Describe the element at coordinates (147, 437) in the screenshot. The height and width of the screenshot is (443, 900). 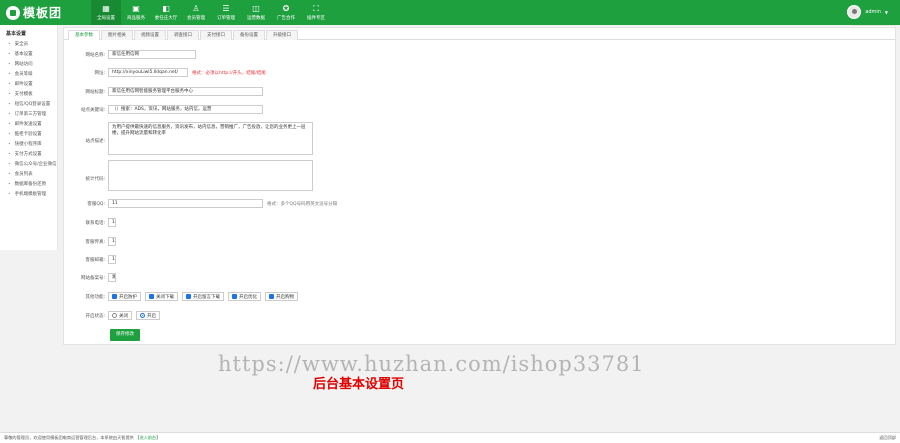
I see `footer-frontend-link: 进入前台` at that location.